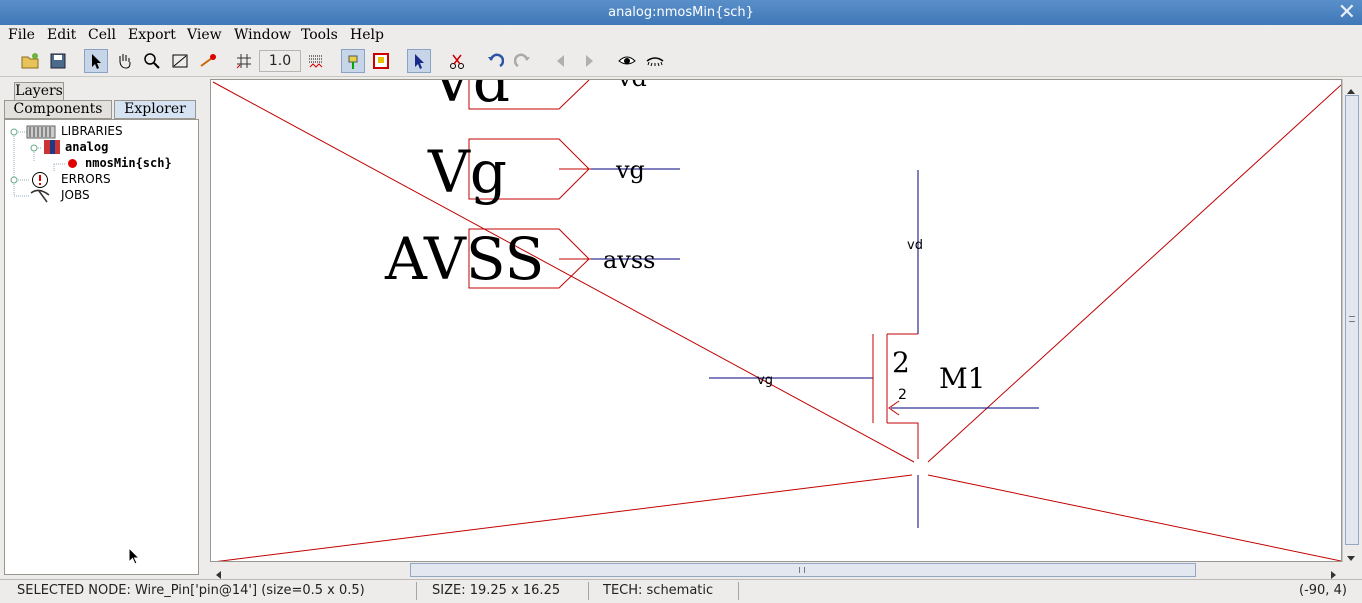 This screenshot has height=603, width=1362. I want to click on transistor-width-label: 2, so click(901, 362).